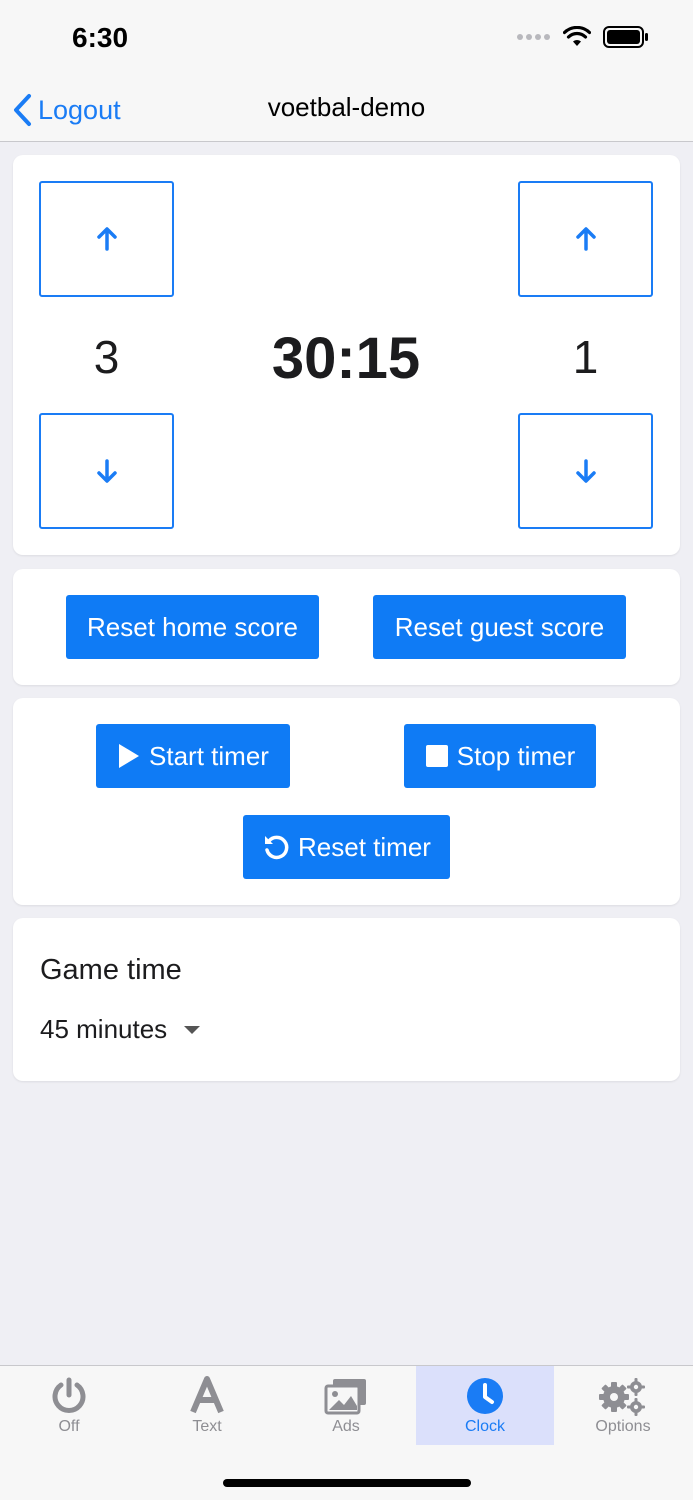 This screenshot has width=693, height=1500. What do you see at coordinates (192, 1029) in the screenshot?
I see `caret-down-icon` at bounding box center [192, 1029].